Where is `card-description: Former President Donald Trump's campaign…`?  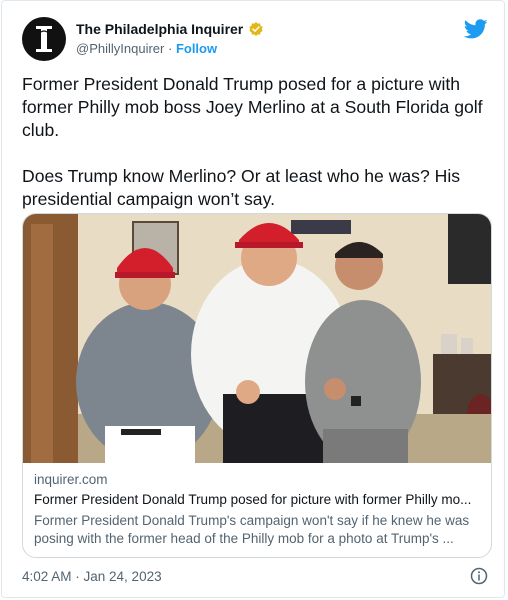 card-description: Former President Donald Trump's campaign… is located at coordinates (252, 529).